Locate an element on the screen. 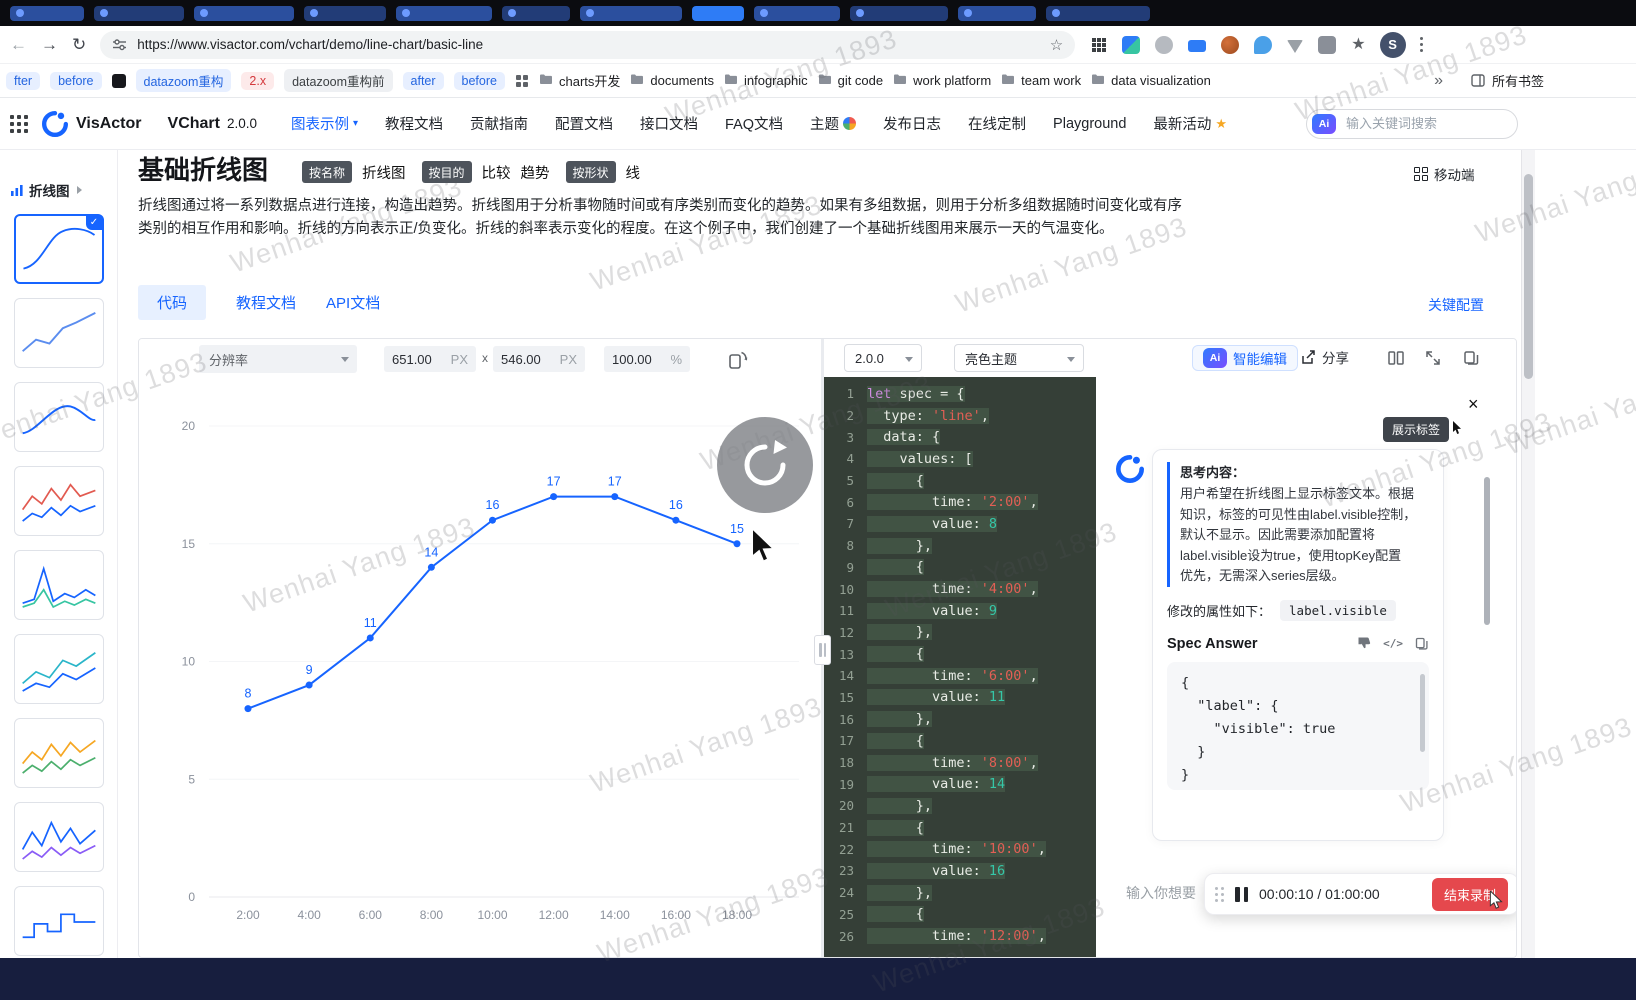 Image resolution: width=1636 pixels, height=1000 pixels. bookmark-item: 2.x is located at coordinates (258, 80).